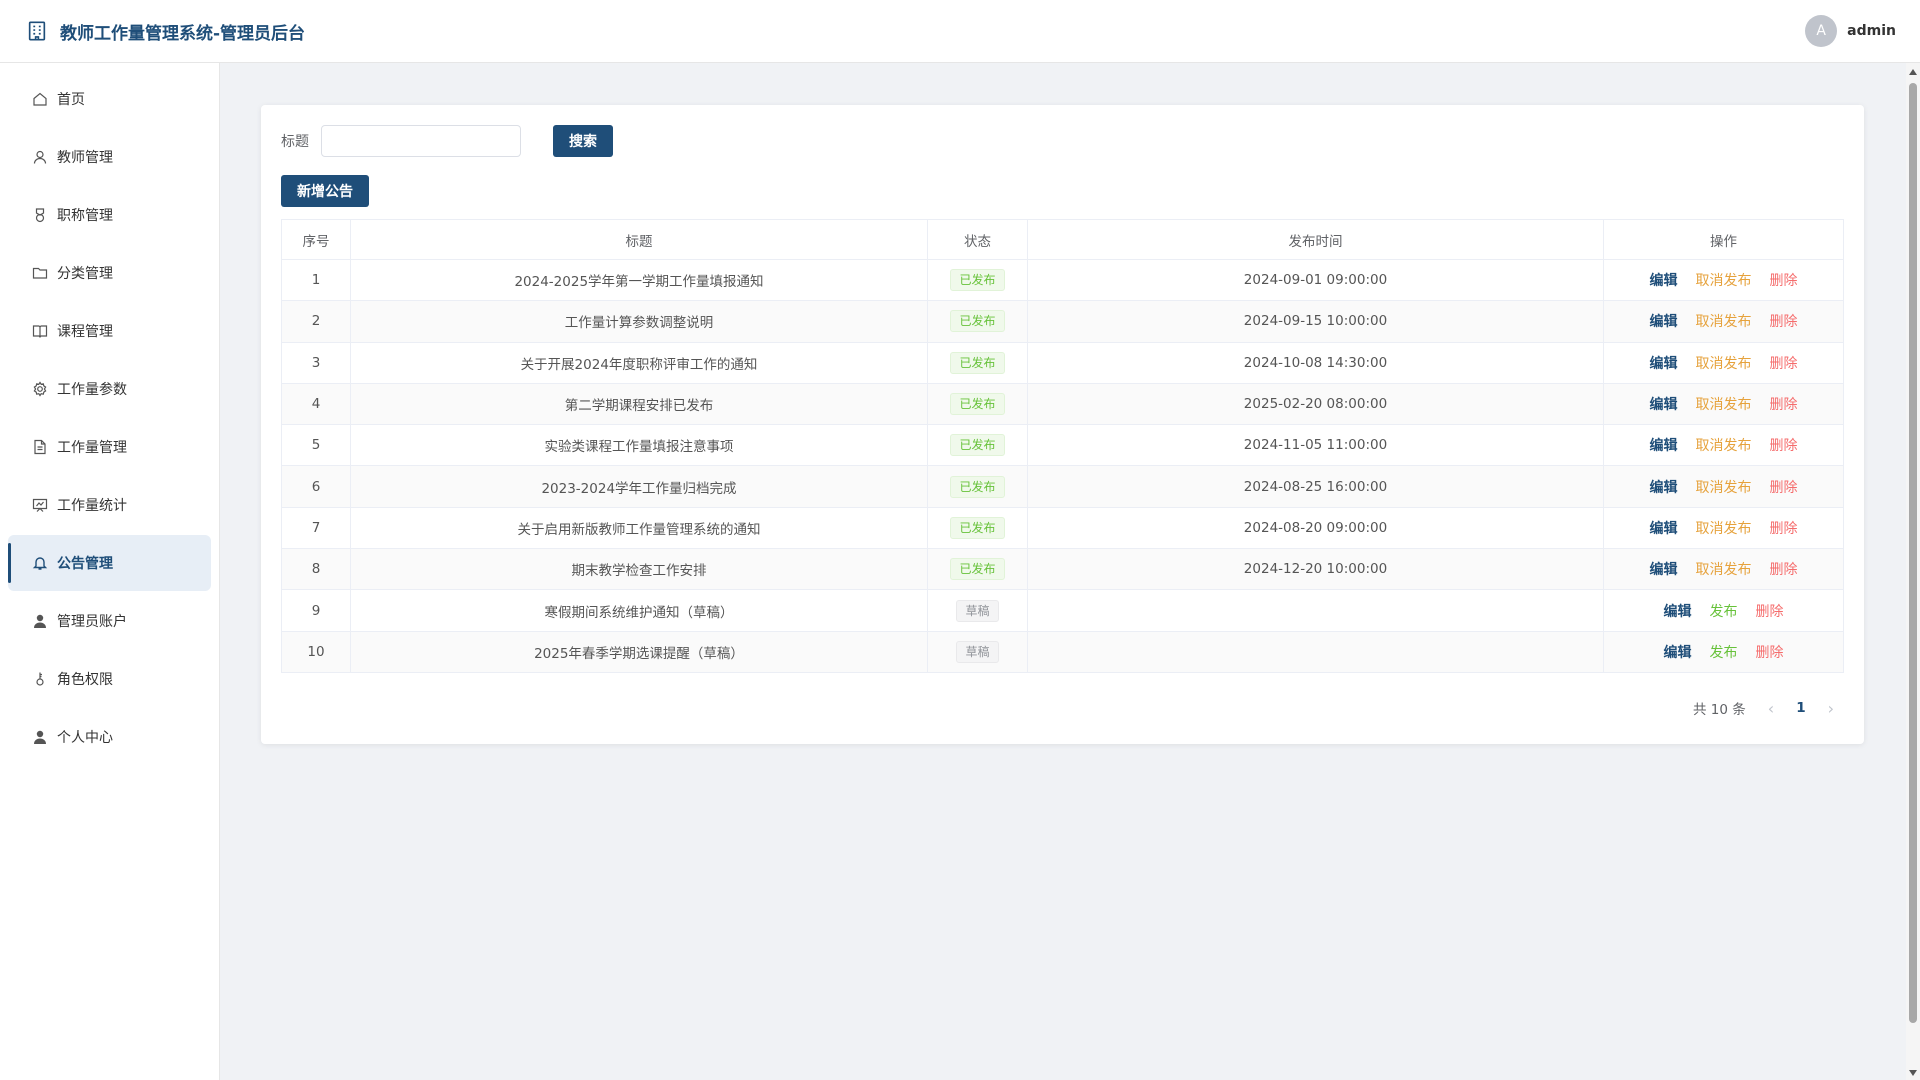  I want to click on chart-board-icon, so click(40, 505).